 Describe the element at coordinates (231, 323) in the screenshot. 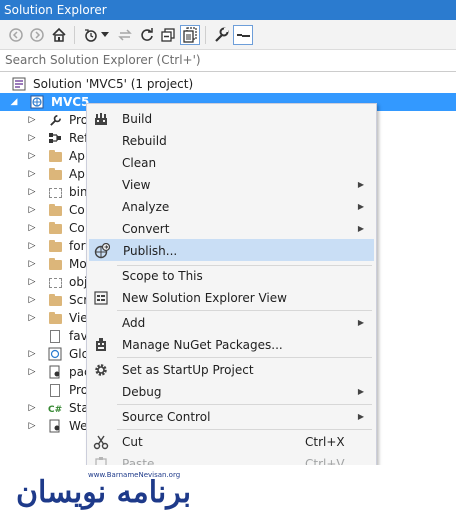

I see `menu-item-add: Add ▶` at that location.